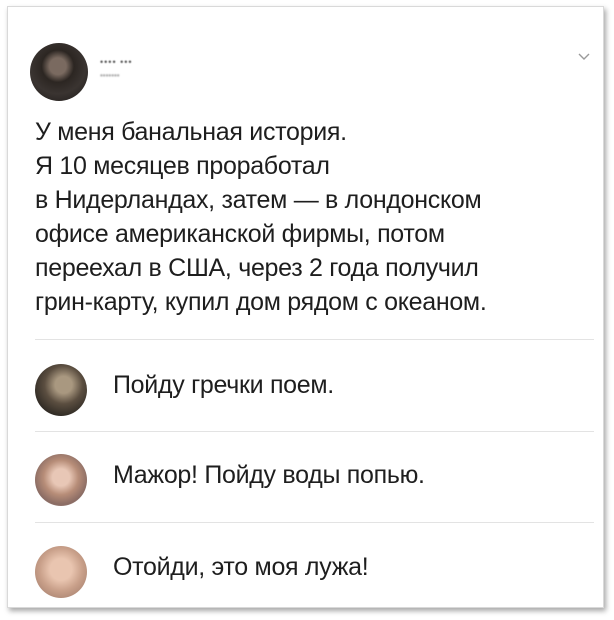 Image resolution: width=614 pixels, height=620 pixels. I want to click on reply-item: Пойду гречки поем., so click(312, 396).